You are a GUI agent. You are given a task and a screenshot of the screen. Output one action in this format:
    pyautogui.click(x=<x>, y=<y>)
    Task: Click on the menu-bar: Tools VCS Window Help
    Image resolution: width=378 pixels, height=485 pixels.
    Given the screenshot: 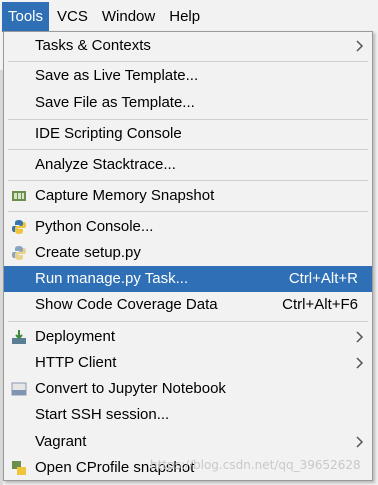 What is the action you would take?
    pyautogui.click(x=189, y=17)
    